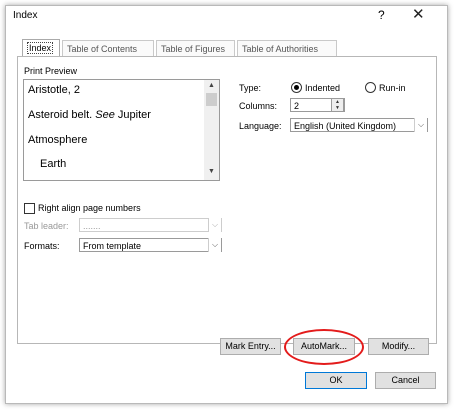 The width and height of the screenshot is (454, 410). What do you see at coordinates (46, 226) in the screenshot?
I see `tab-leader-label: Tab leader:` at bounding box center [46, 226].